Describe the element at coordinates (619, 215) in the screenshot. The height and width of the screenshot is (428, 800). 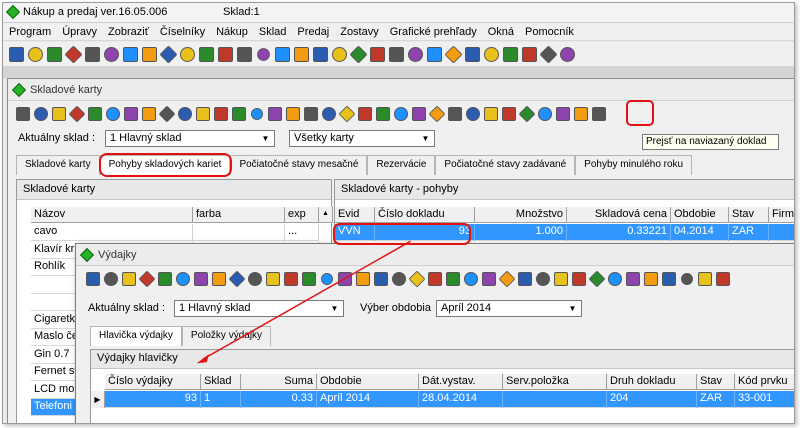
I see `column-skladova-cena: Skladová cena` at that location.